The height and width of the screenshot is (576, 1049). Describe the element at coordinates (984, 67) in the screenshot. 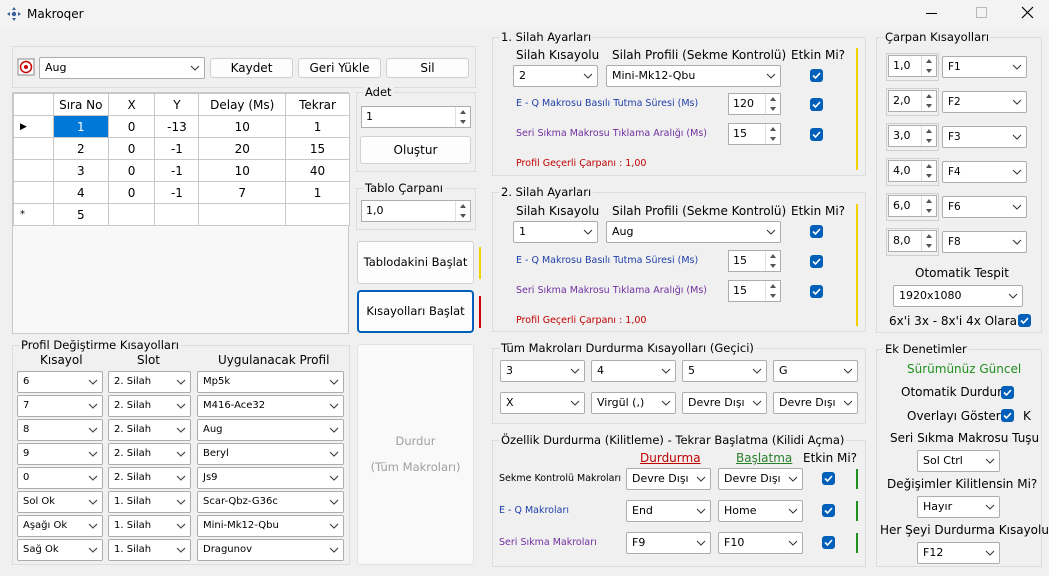

I see `carpan-key-select: F1` at that location.